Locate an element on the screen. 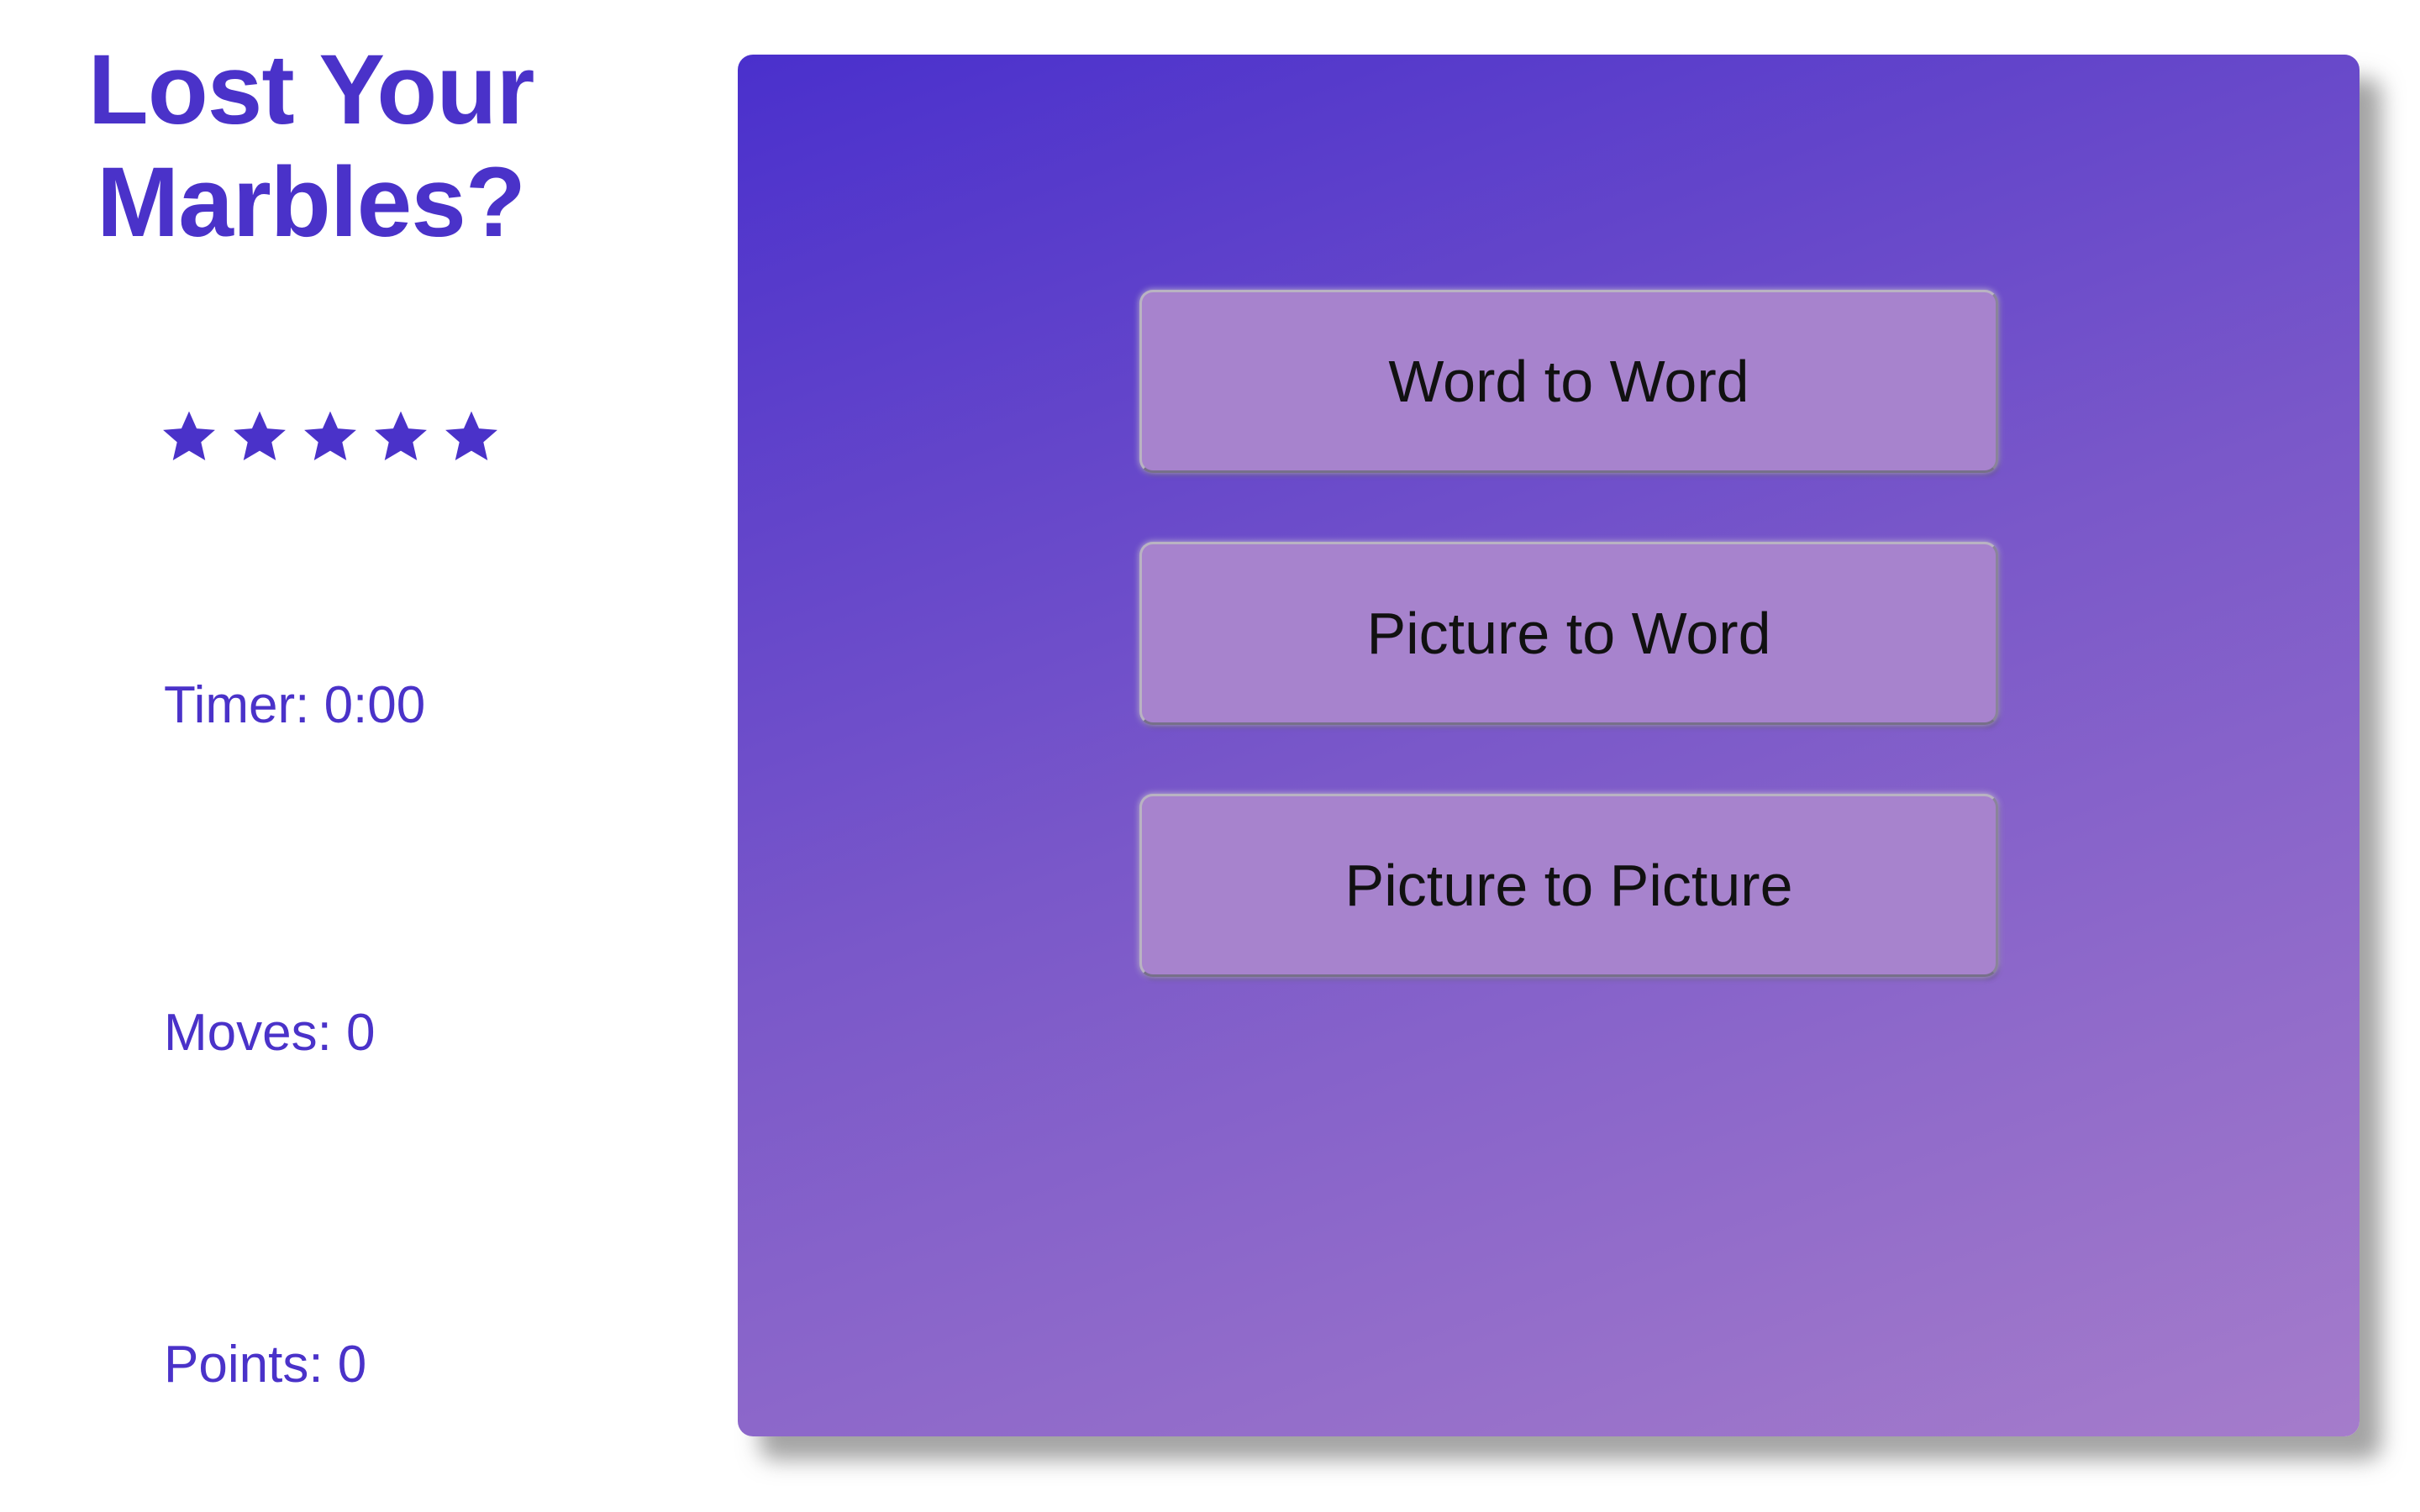 The height and width of the screenshot is (1512, 2420). game-title-line-2: Marbles? is located at coordinates (311, 202).